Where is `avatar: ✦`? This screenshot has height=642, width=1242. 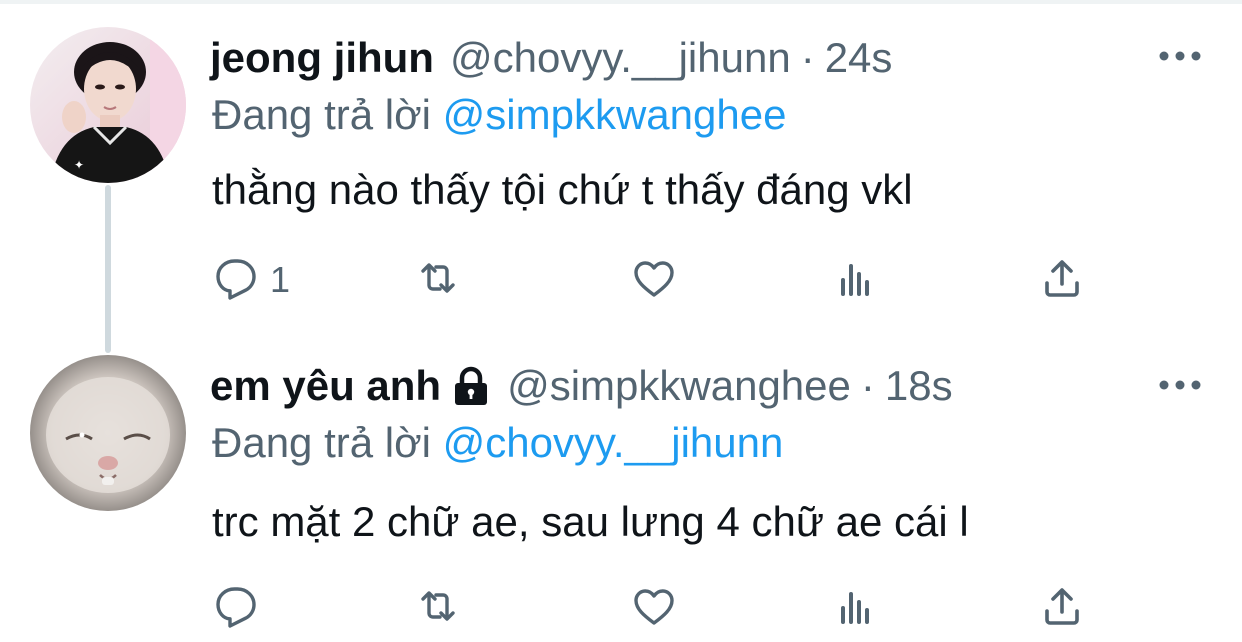
avatar: ✦ is located at coordinates (108, 105).